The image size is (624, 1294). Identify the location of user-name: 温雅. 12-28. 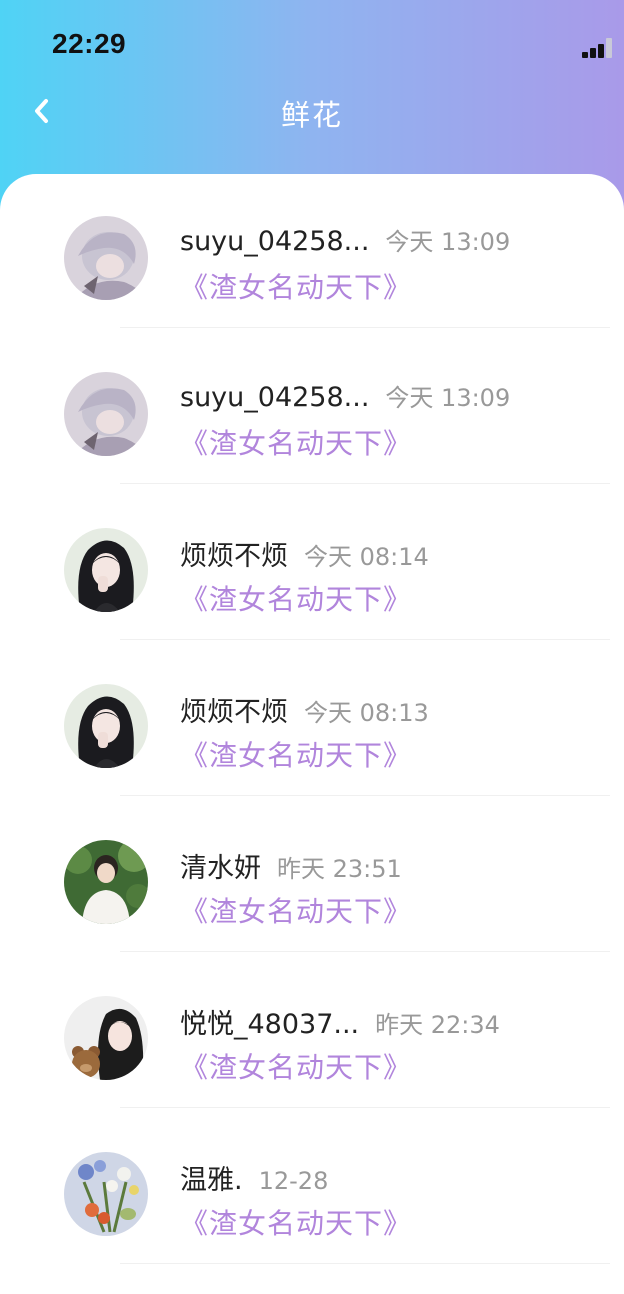
(254, 1180).